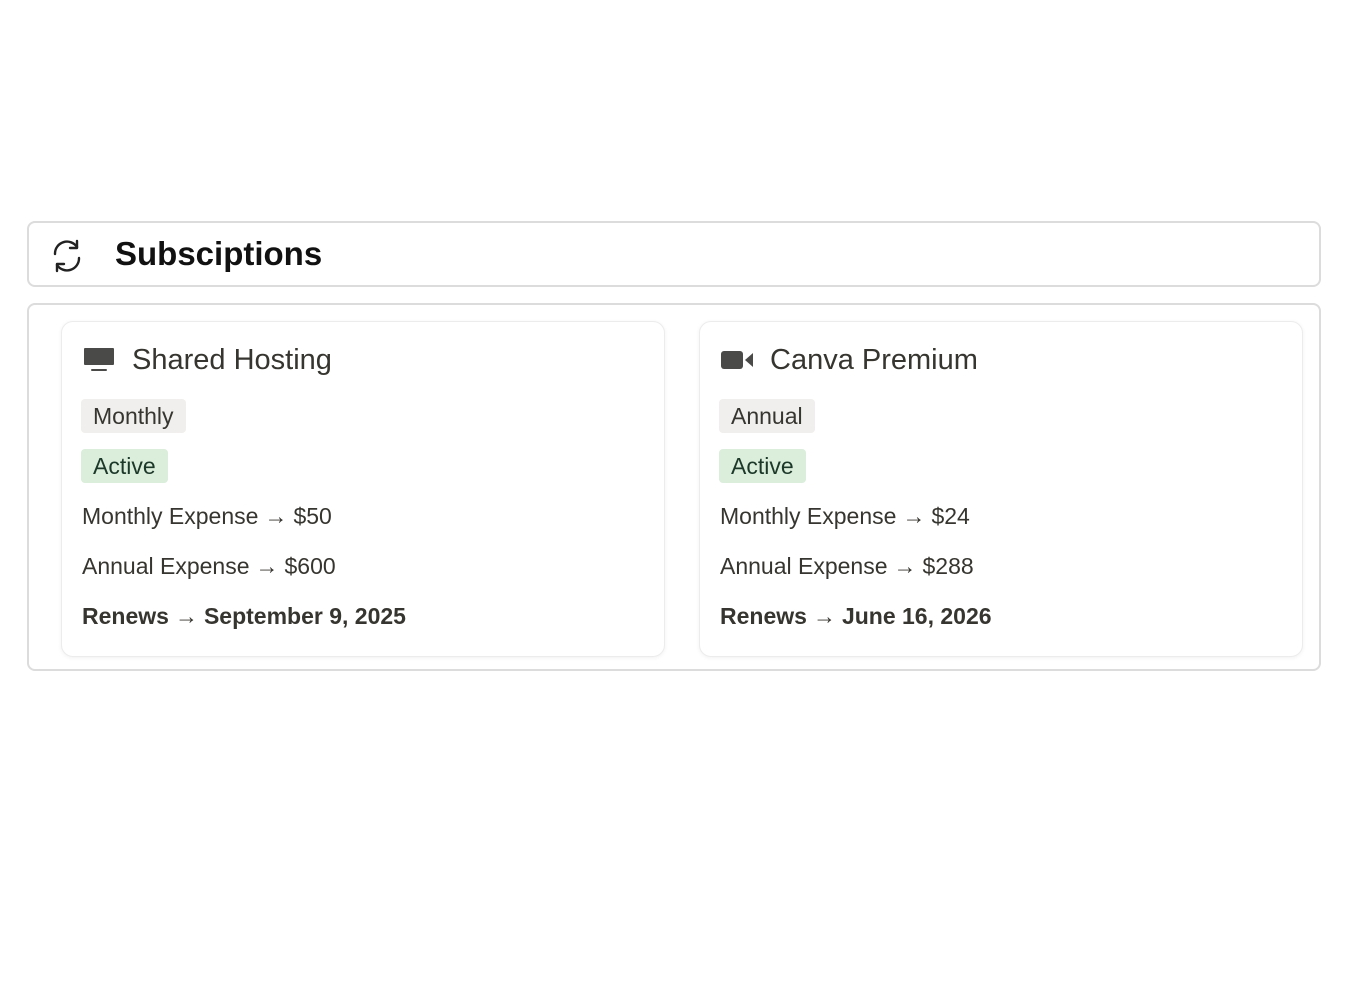 The height and width of the screenshot is (1000, 1350). I want to click on monitor-icon, so click(99, 360).